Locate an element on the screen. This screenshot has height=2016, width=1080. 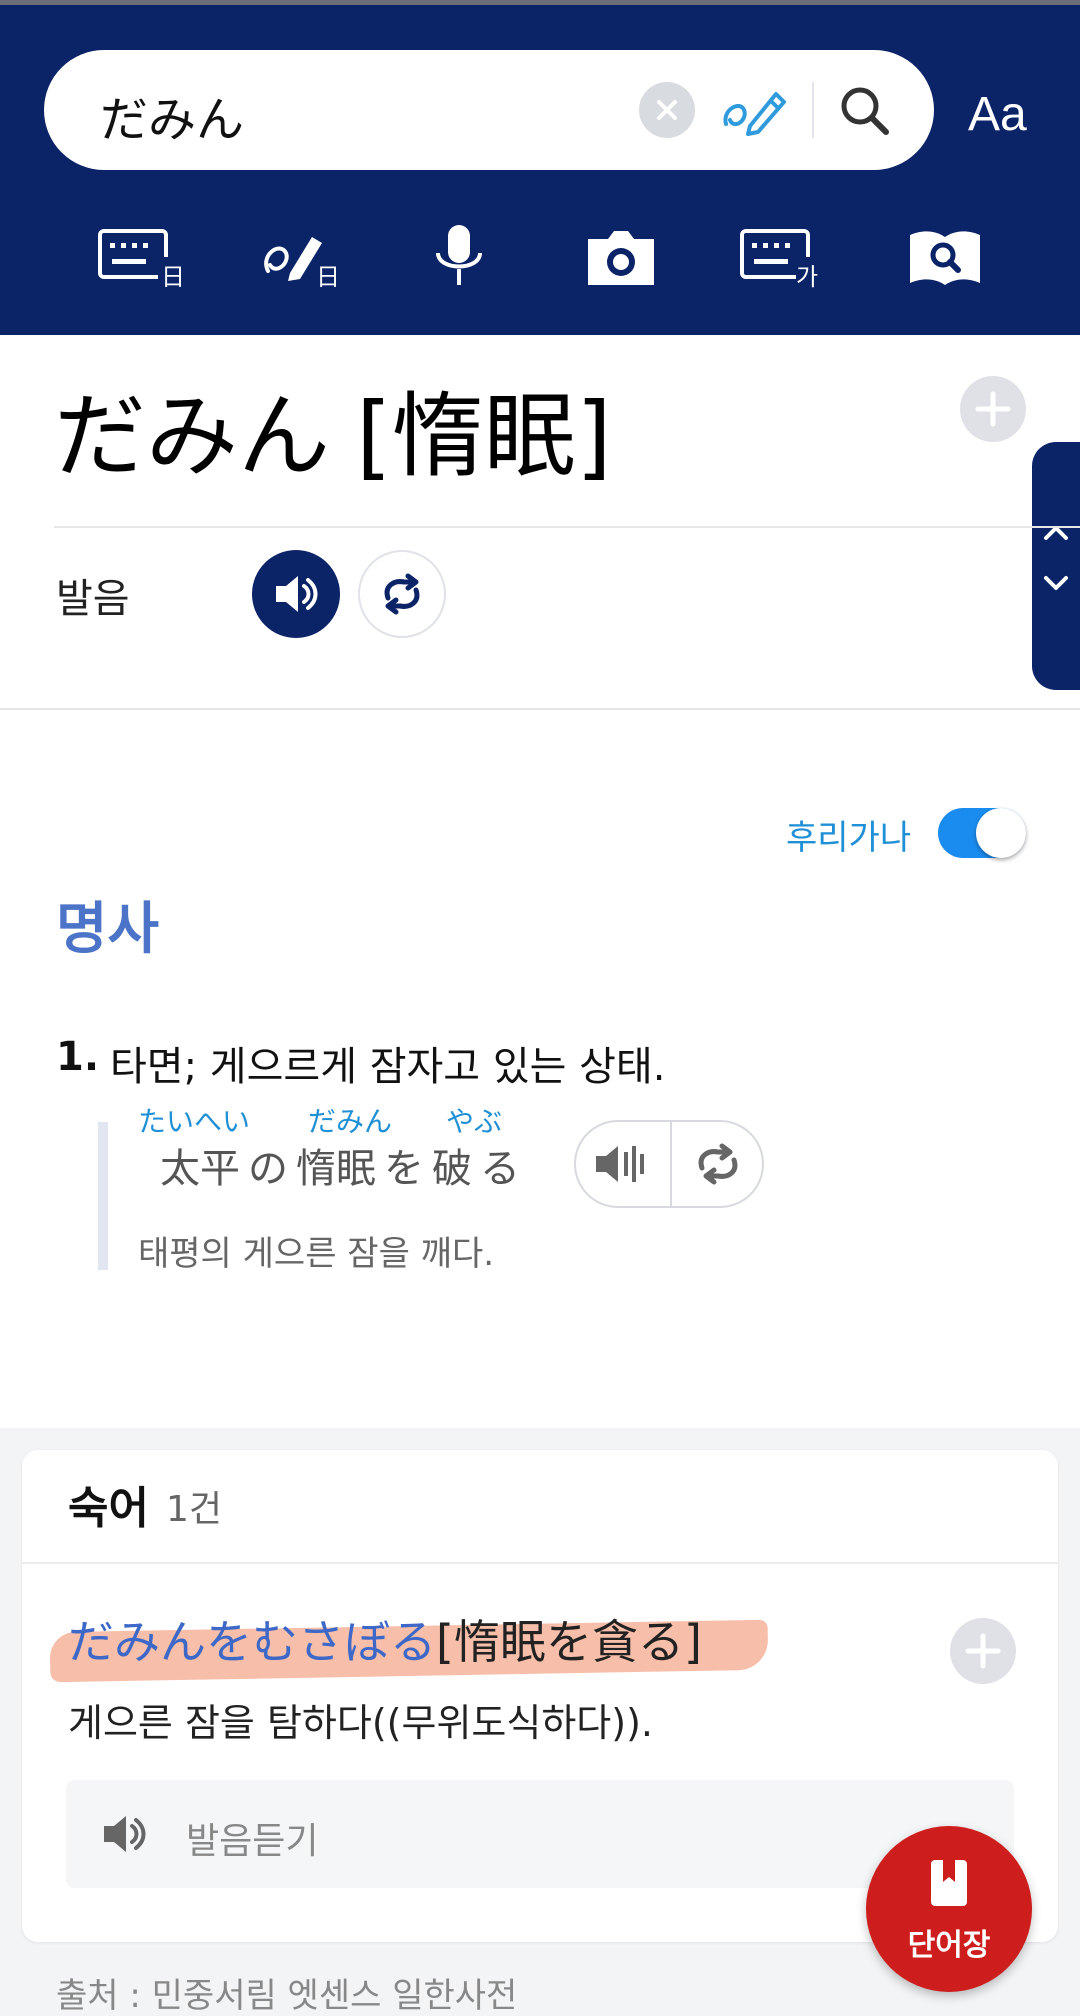
furigana-label: 후리가나 is located at coordinates (849, 838).